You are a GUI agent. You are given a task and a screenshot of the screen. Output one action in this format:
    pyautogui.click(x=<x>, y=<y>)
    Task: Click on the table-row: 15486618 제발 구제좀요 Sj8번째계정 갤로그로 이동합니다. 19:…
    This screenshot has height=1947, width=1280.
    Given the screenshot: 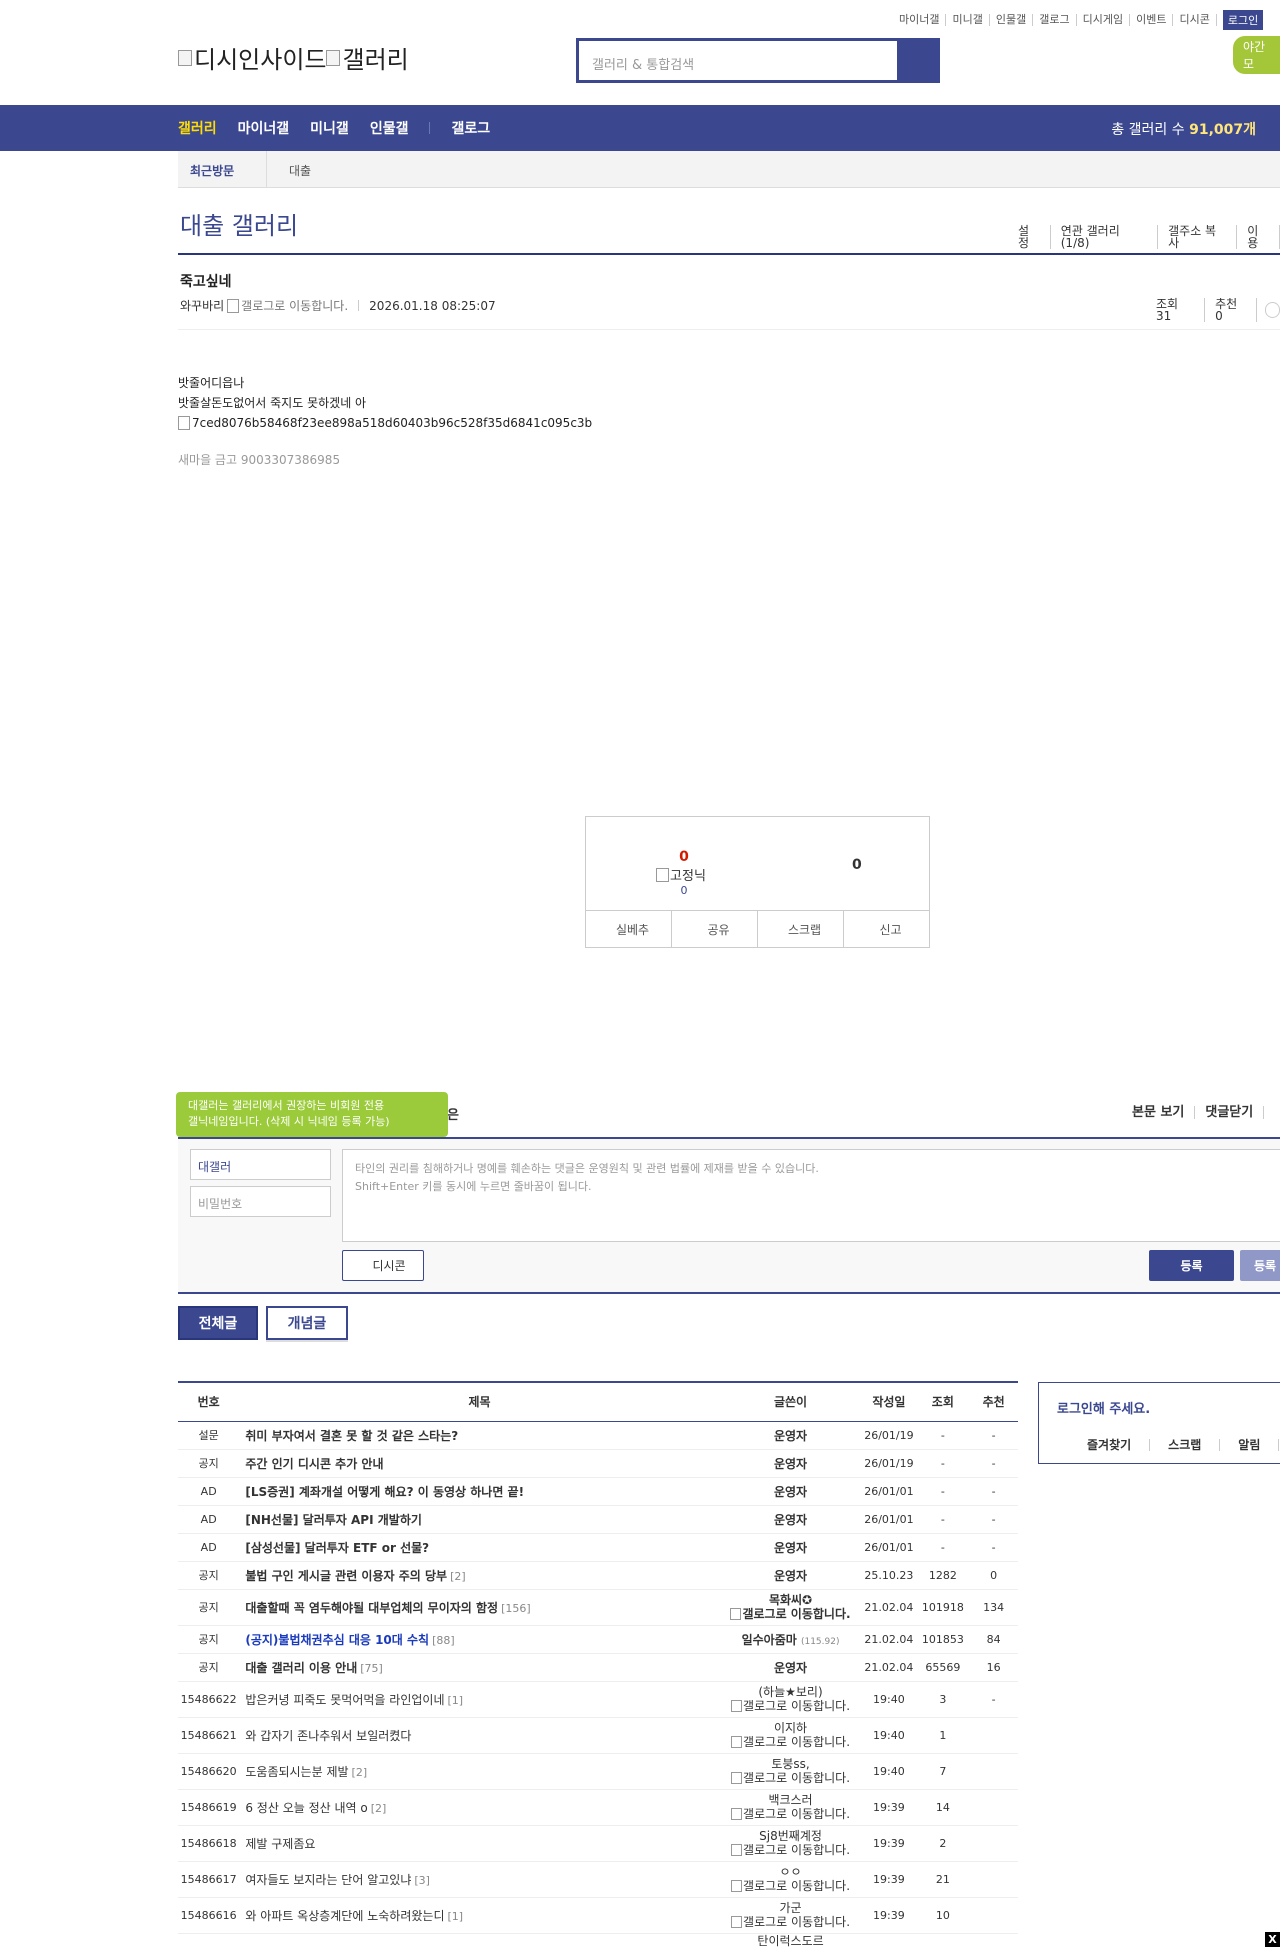 What is the action you would take?
    pyautogui.click(x=598, y=1843)
    